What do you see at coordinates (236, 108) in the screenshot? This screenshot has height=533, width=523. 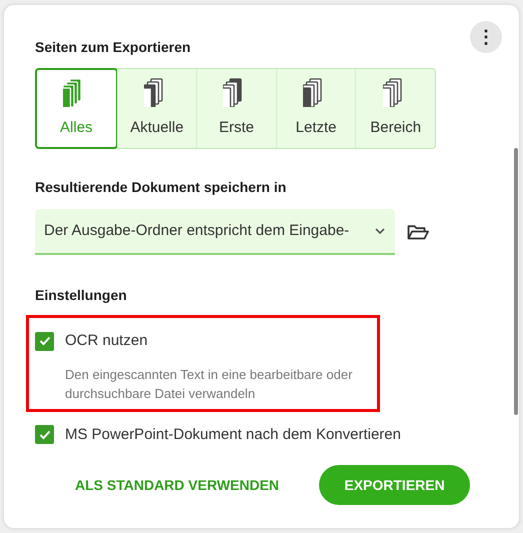 I see `export-option-tab: Erste` at bounding box center [236, 108].